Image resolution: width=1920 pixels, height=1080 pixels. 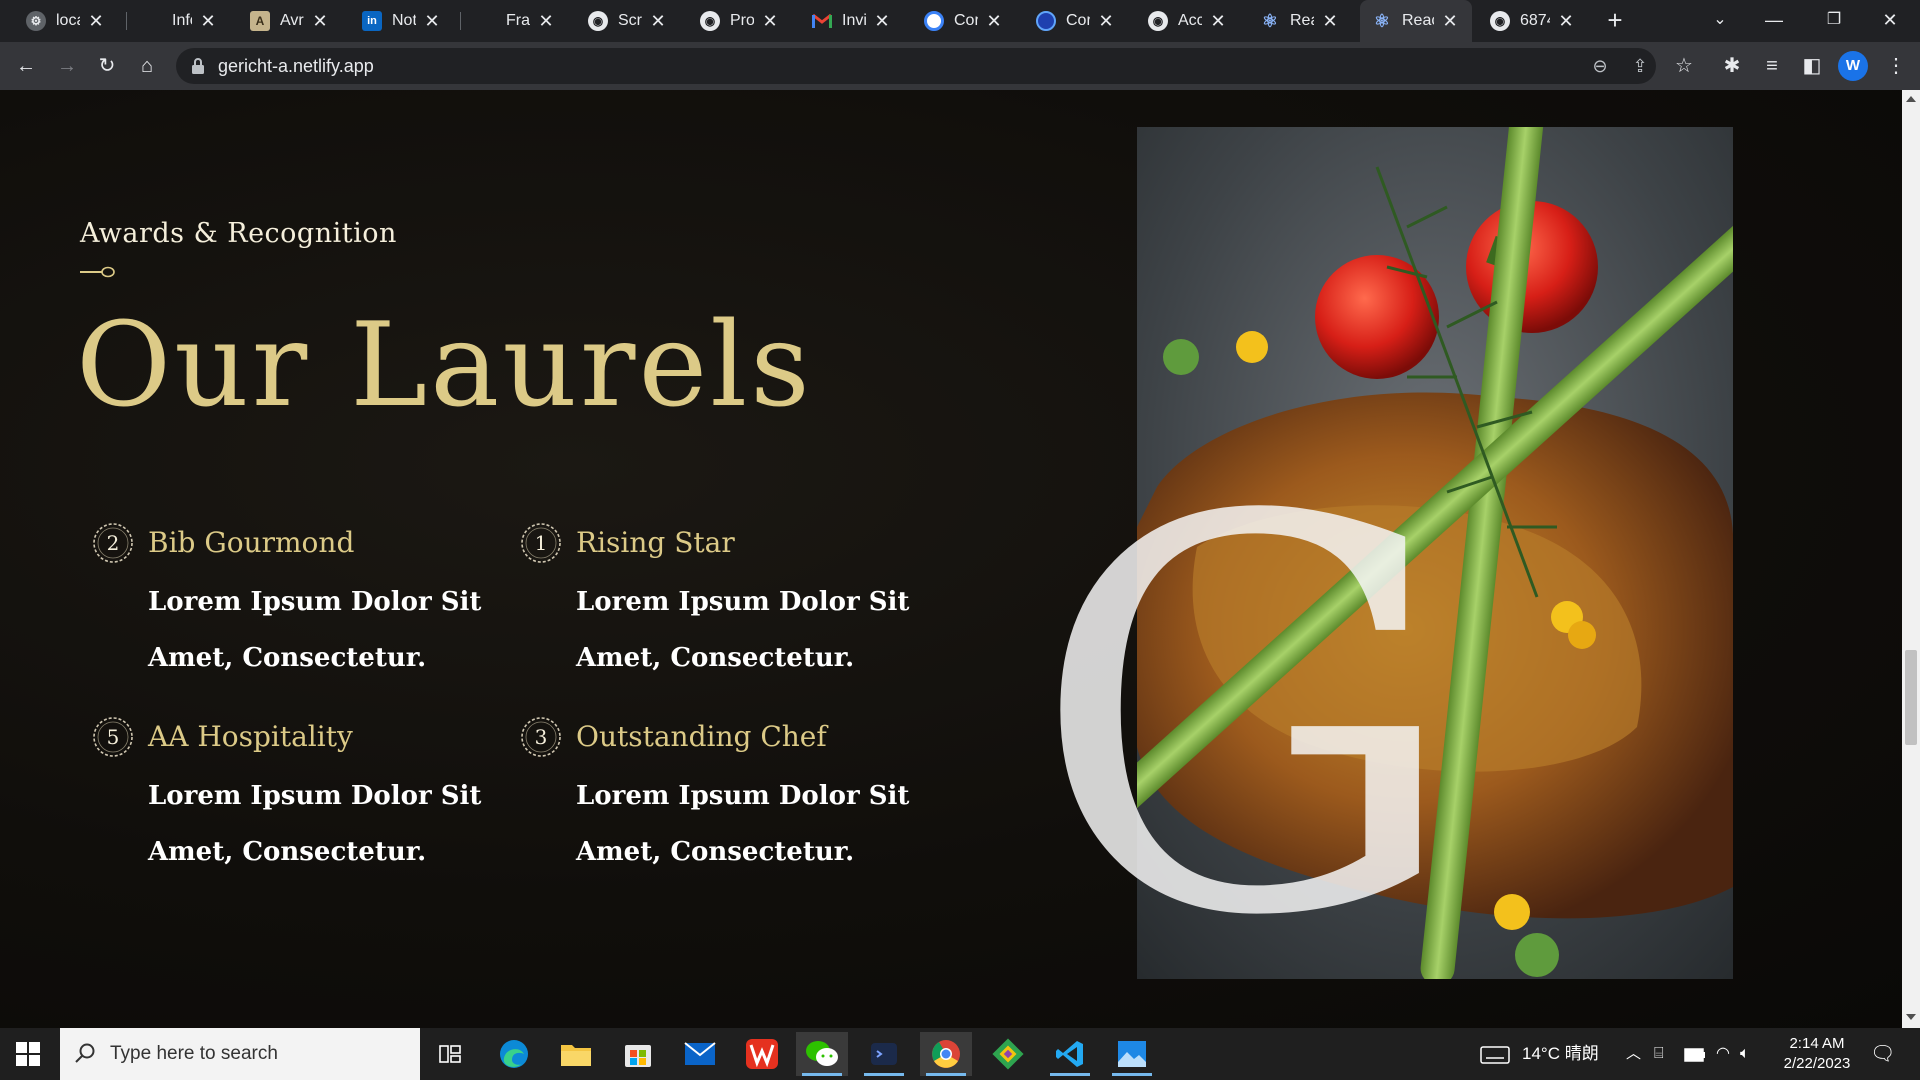 What do you see at coordinates (822, 21) in the screenshot?
I see `gmail-icon` at bounding box center [822, 21].